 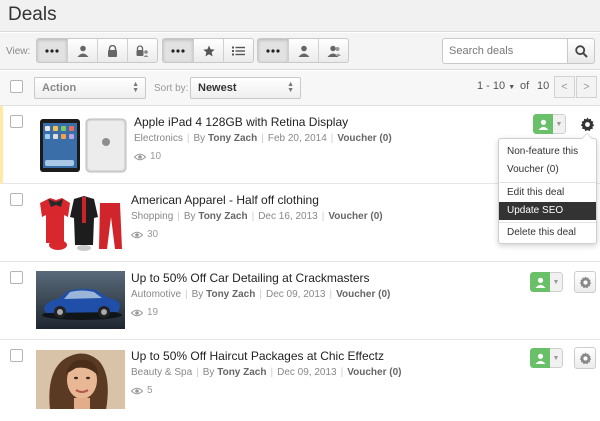 I want to click on view-list-button, so click(x=238, y=50).